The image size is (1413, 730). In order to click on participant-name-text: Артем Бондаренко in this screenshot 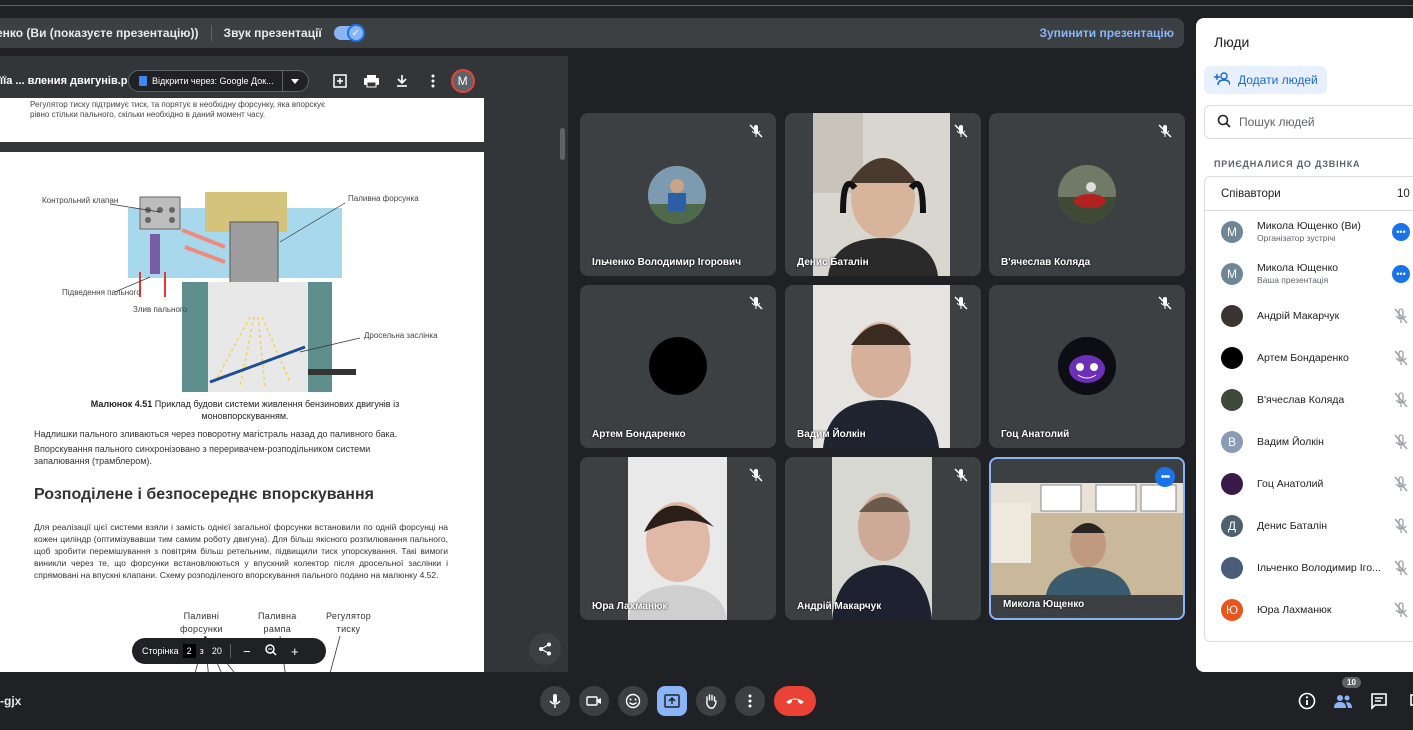, I will do `click(1303, 358)`.